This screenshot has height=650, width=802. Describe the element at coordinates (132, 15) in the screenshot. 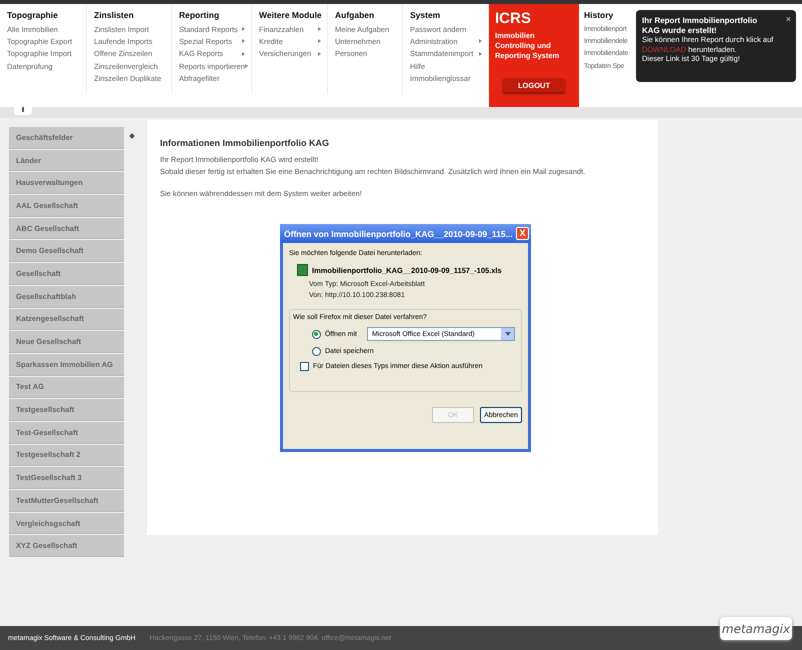

I see `menu-heading: Zinslisten` at that location.